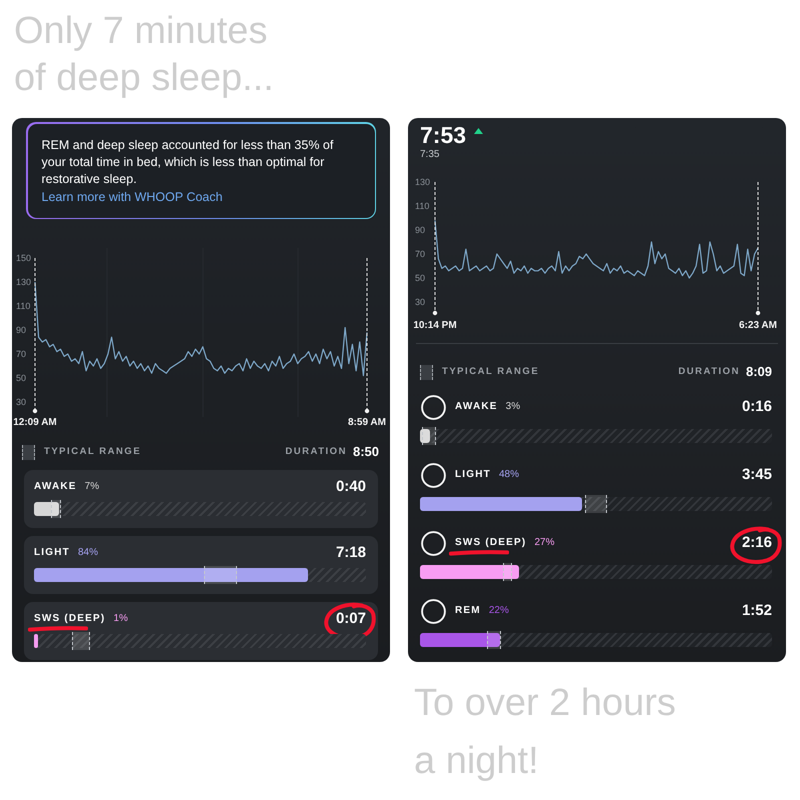 Image resolution: width=800 pixels, height=800 pixels. What do you see at coordinates (35, 422) in the screenshot?
I see `time-label: 12:09 AM` at bounding box center [35, 422].